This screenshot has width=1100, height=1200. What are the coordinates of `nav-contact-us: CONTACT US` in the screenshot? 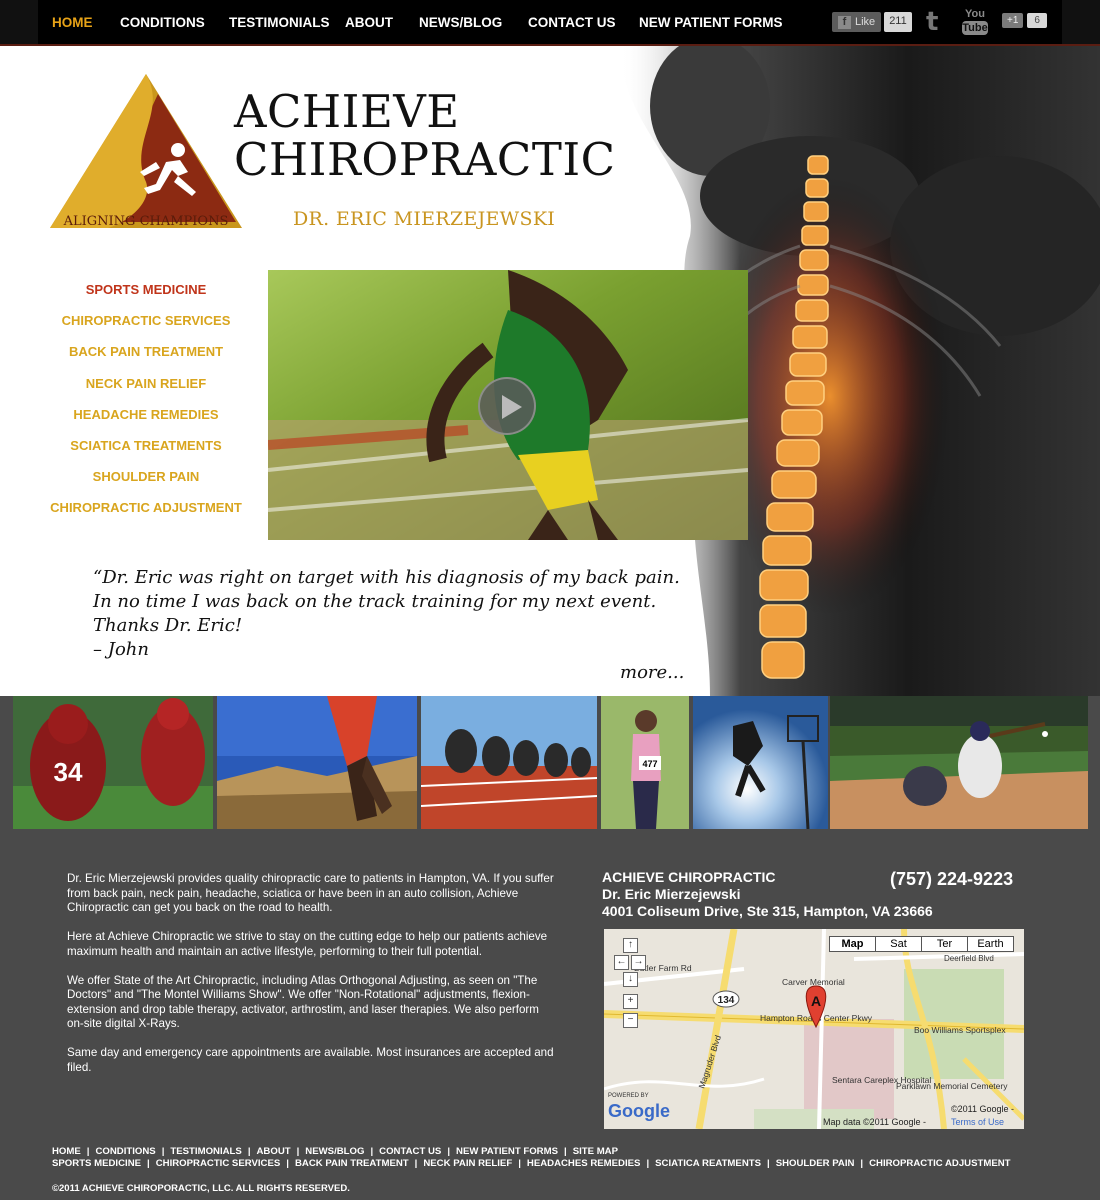 It's located at (572, 22).